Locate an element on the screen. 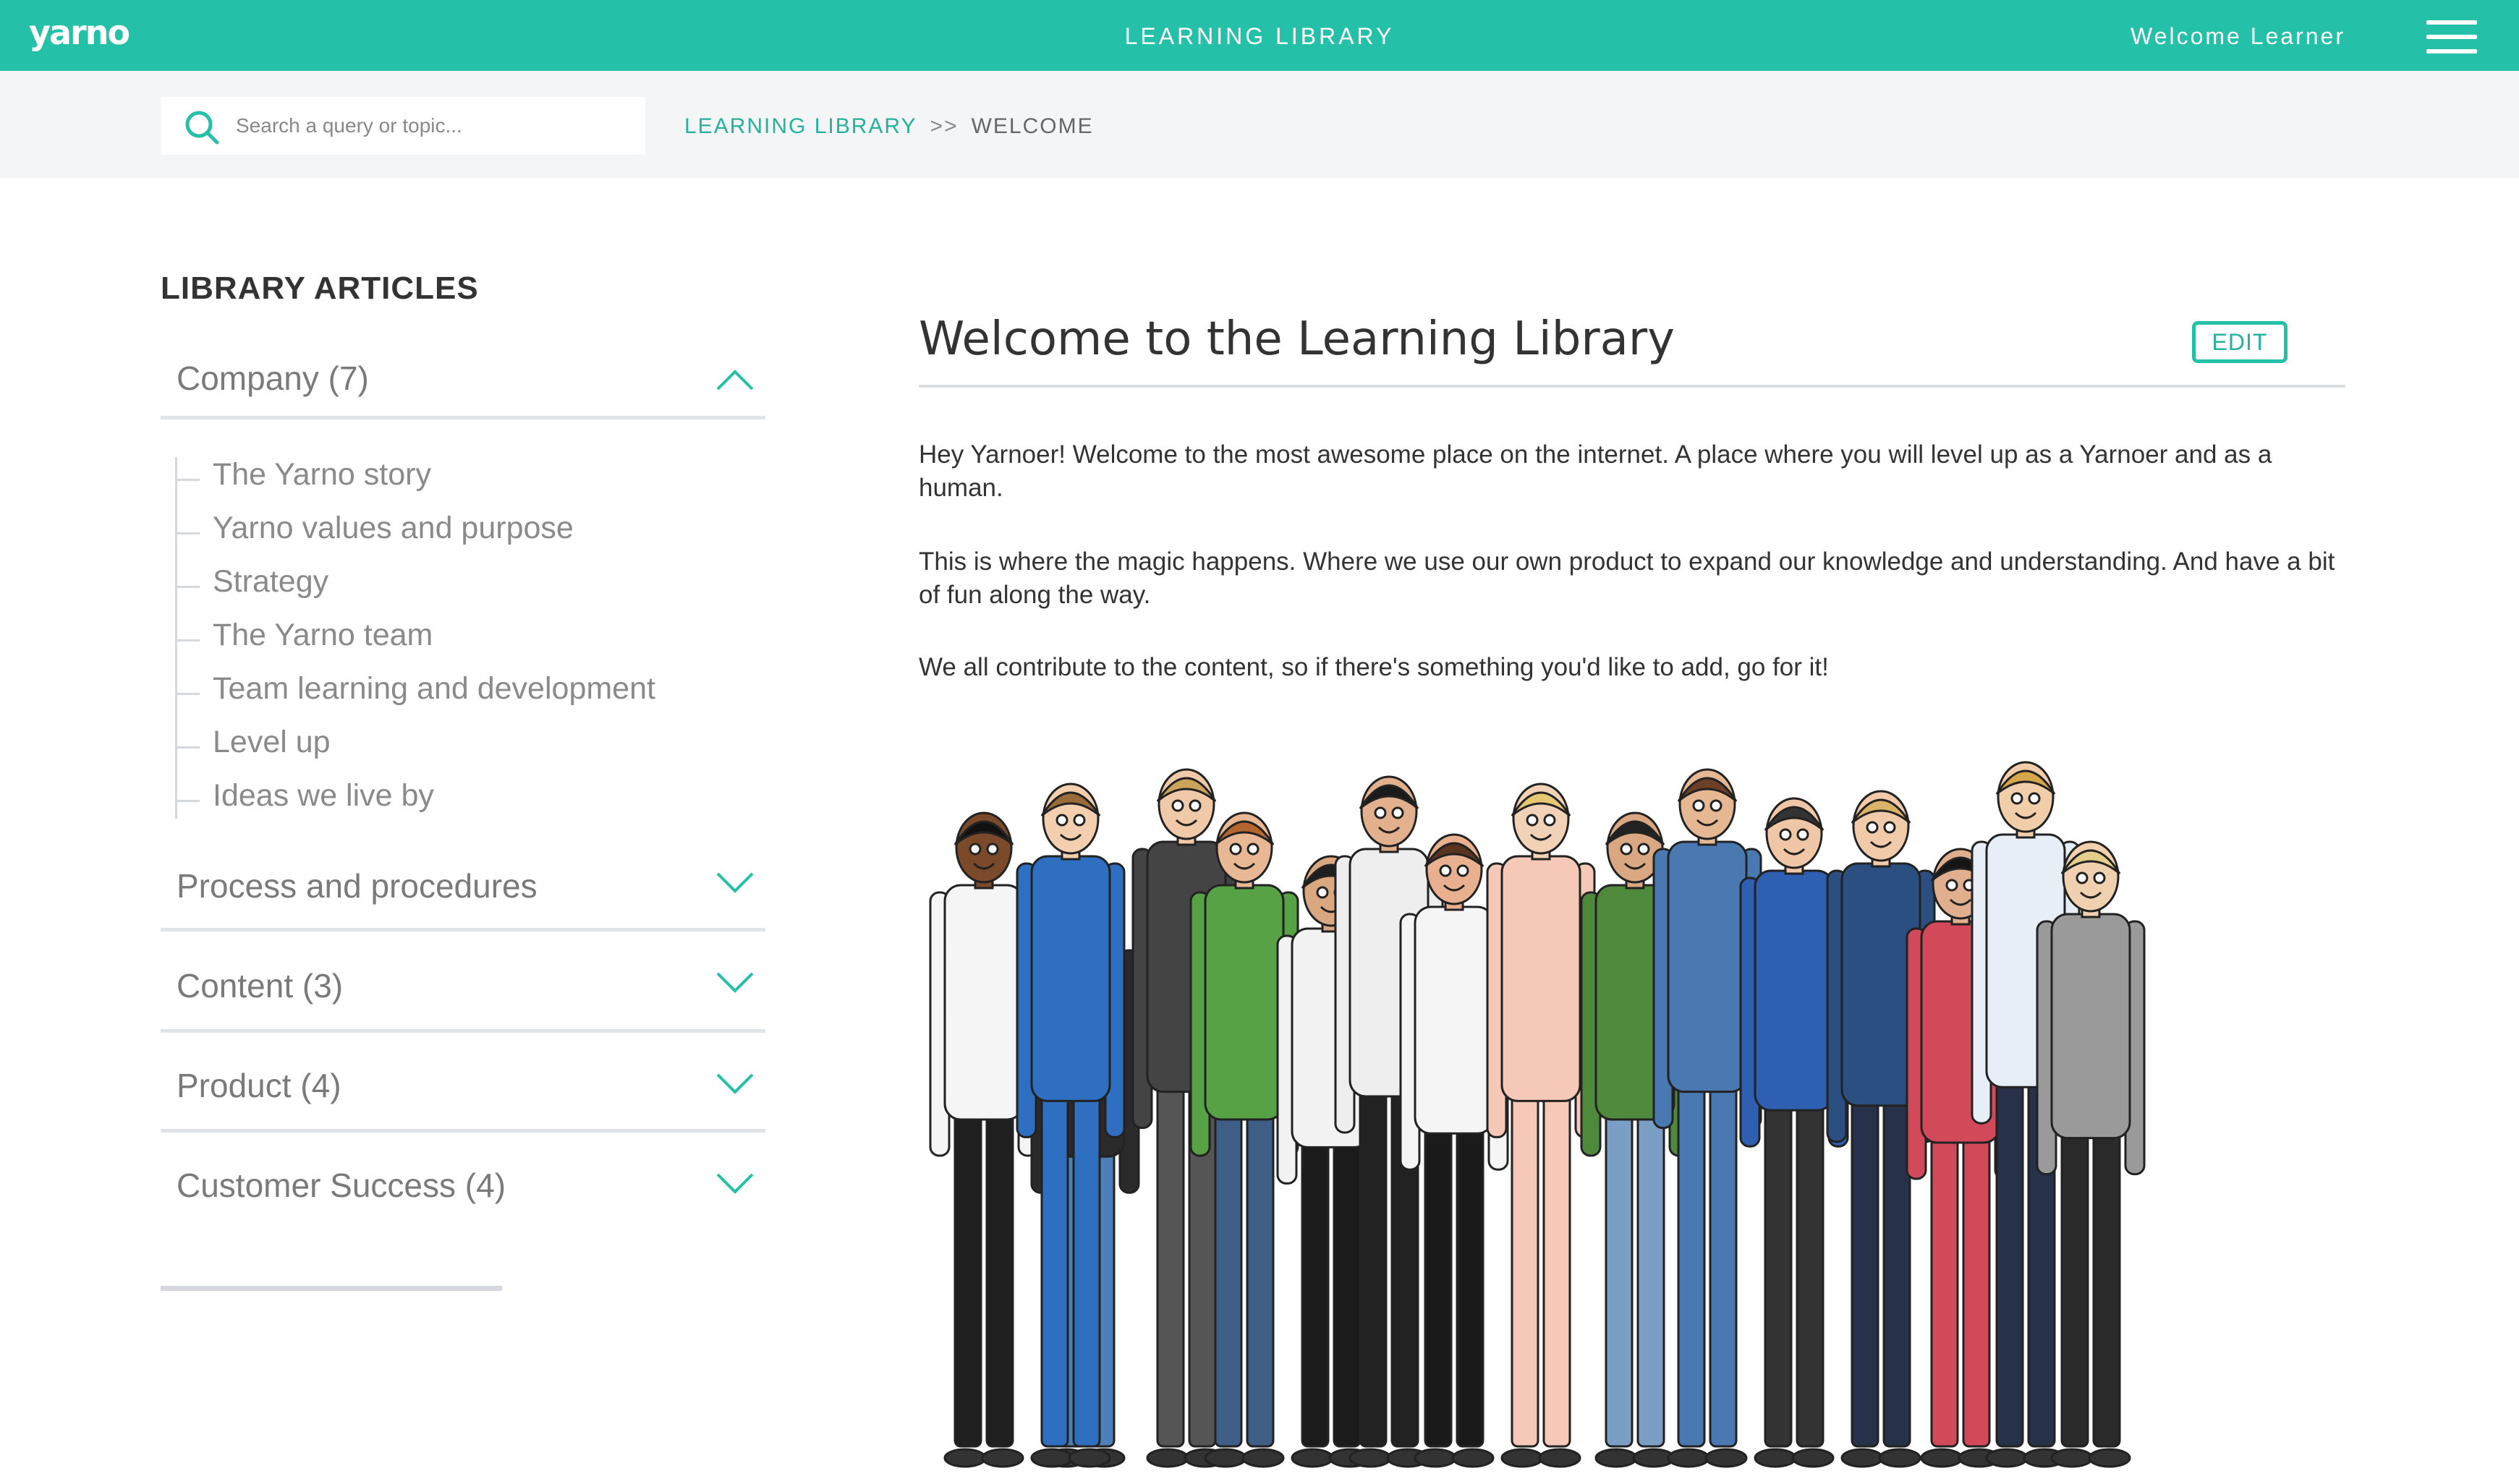  page-title: Welcome to the Learning Library is located at coordinates (1297, 339).